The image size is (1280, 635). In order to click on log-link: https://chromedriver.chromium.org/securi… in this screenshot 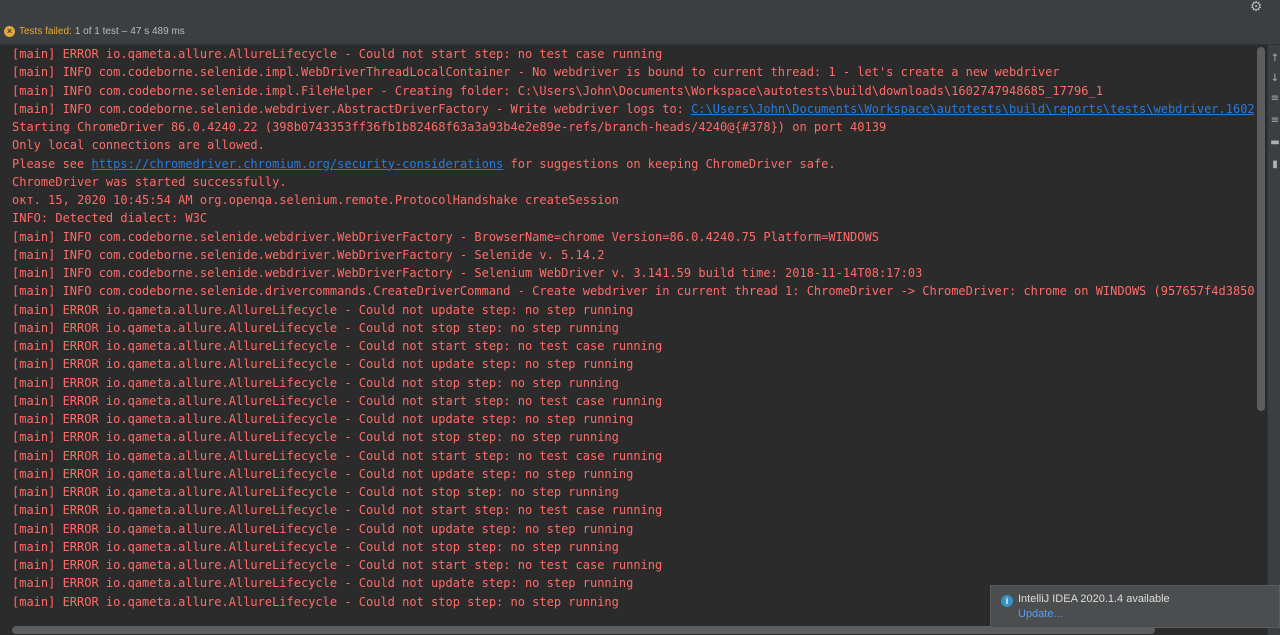, I will do `click(297, 164)`.